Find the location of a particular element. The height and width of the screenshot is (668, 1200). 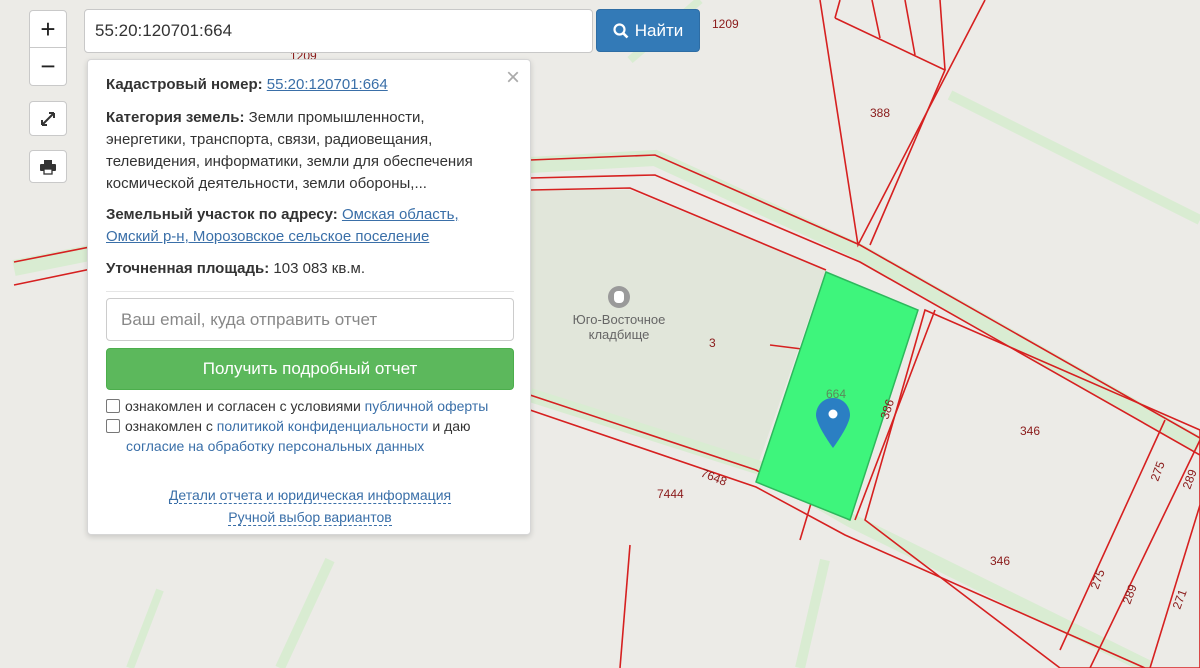

address-label: Земельный участок по адресу: is located at coordinates (222, 214).